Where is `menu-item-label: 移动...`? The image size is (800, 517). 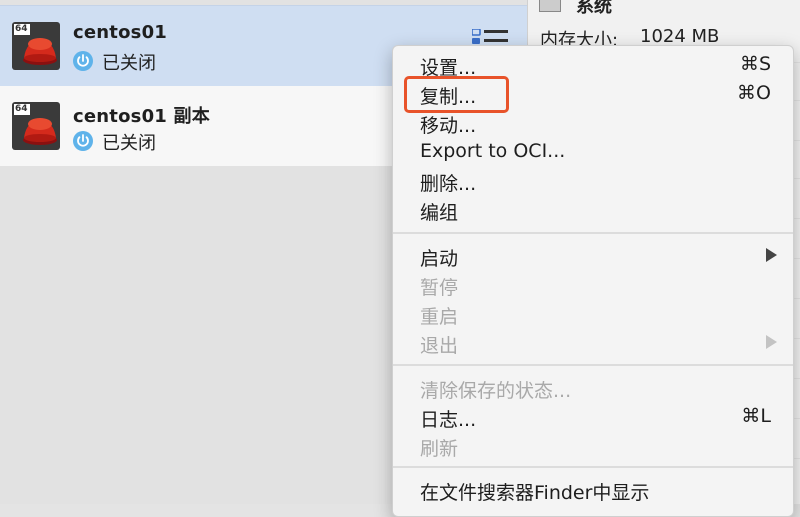 menu-item-label: 移动... is located at coordinates (448, 126).